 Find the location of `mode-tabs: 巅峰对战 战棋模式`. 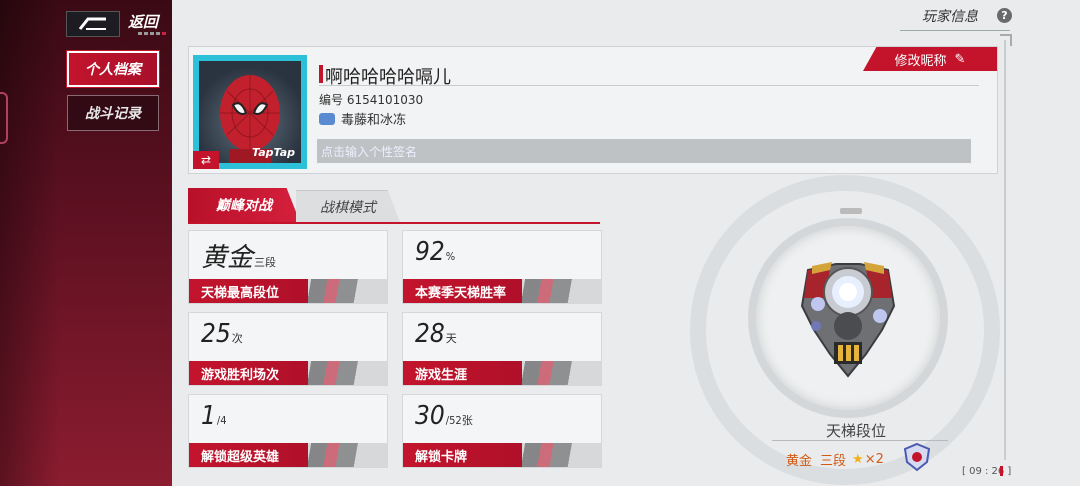

mode-tabs: 巅峰对战 战棋模式 is located at coordinates (394, 206).